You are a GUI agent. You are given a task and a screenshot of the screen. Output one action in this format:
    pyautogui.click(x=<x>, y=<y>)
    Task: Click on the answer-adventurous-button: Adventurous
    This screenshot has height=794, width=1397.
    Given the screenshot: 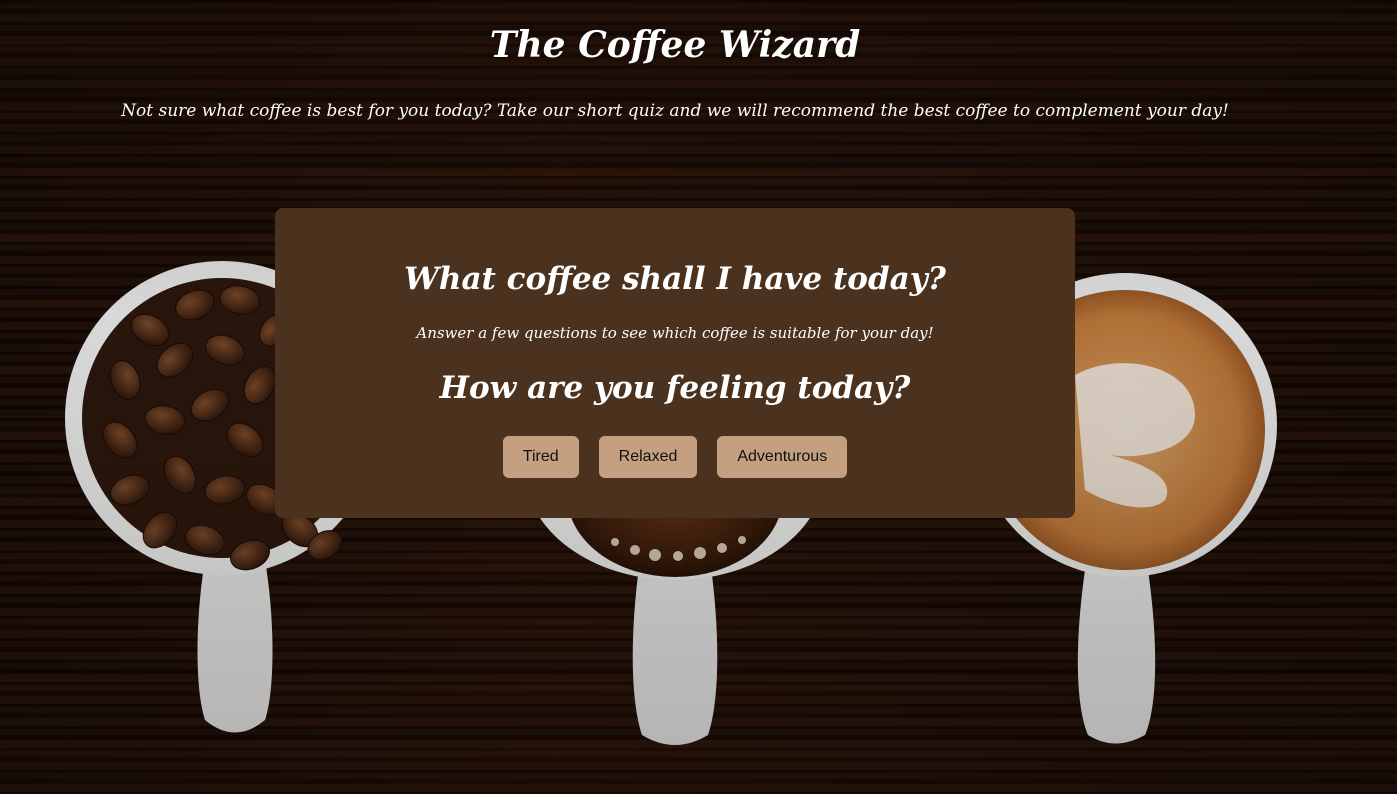 What is the action you would take?
    pyautogui.click(x=782, y=457)
    